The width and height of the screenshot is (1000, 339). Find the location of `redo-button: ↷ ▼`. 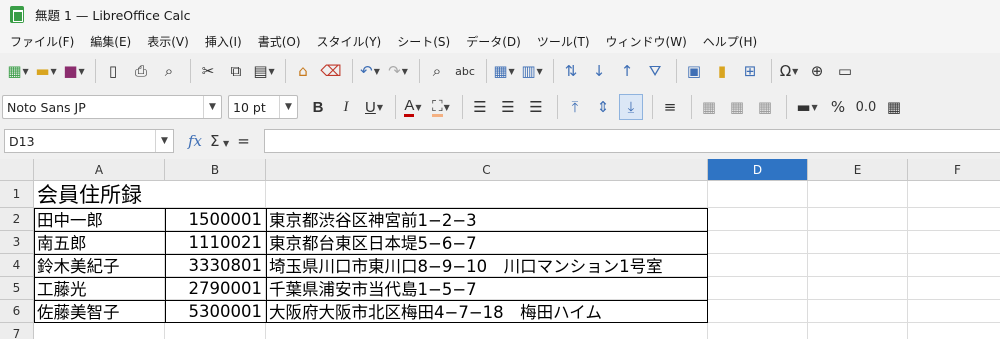

redo-button: ↷ ▼ is located at coordinates (398, 71).